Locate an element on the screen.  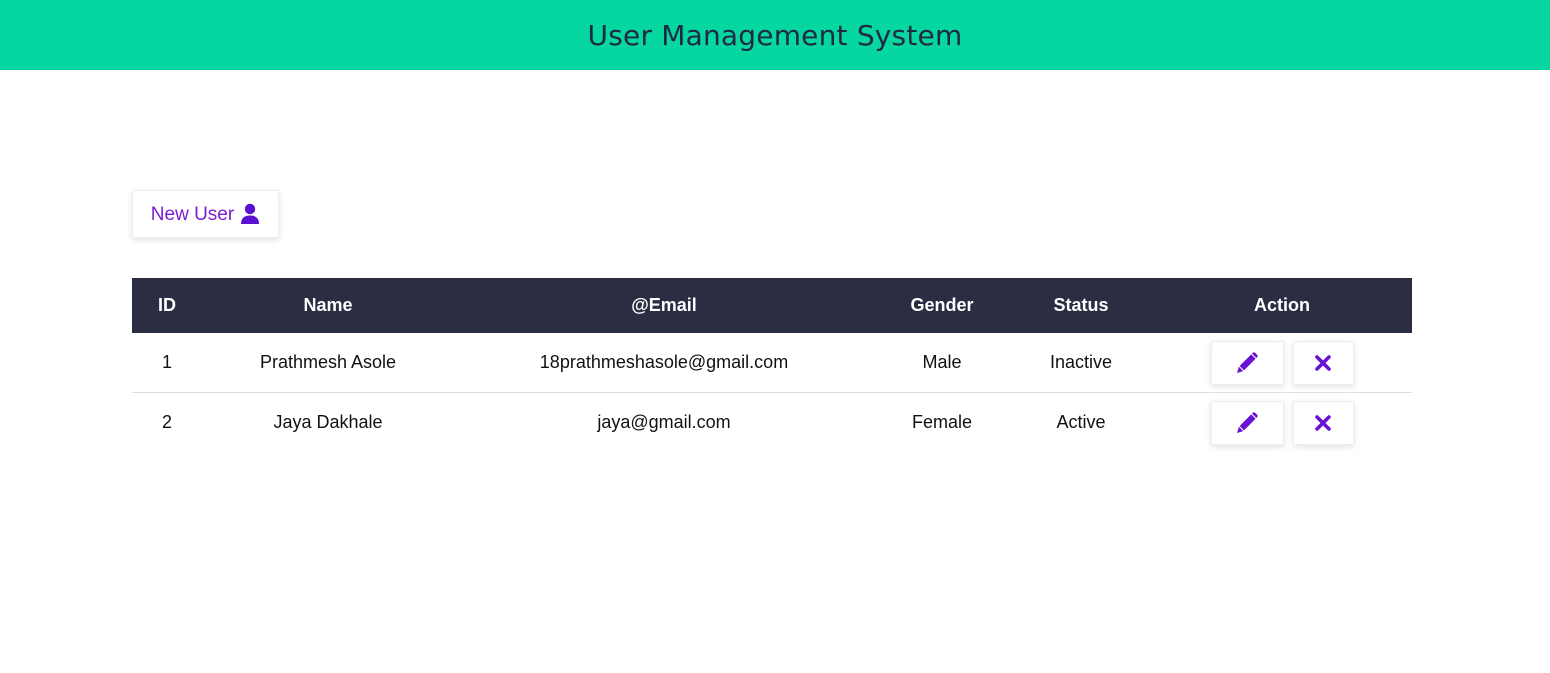
new-user-label: New User is located at coordinates (192, 214).